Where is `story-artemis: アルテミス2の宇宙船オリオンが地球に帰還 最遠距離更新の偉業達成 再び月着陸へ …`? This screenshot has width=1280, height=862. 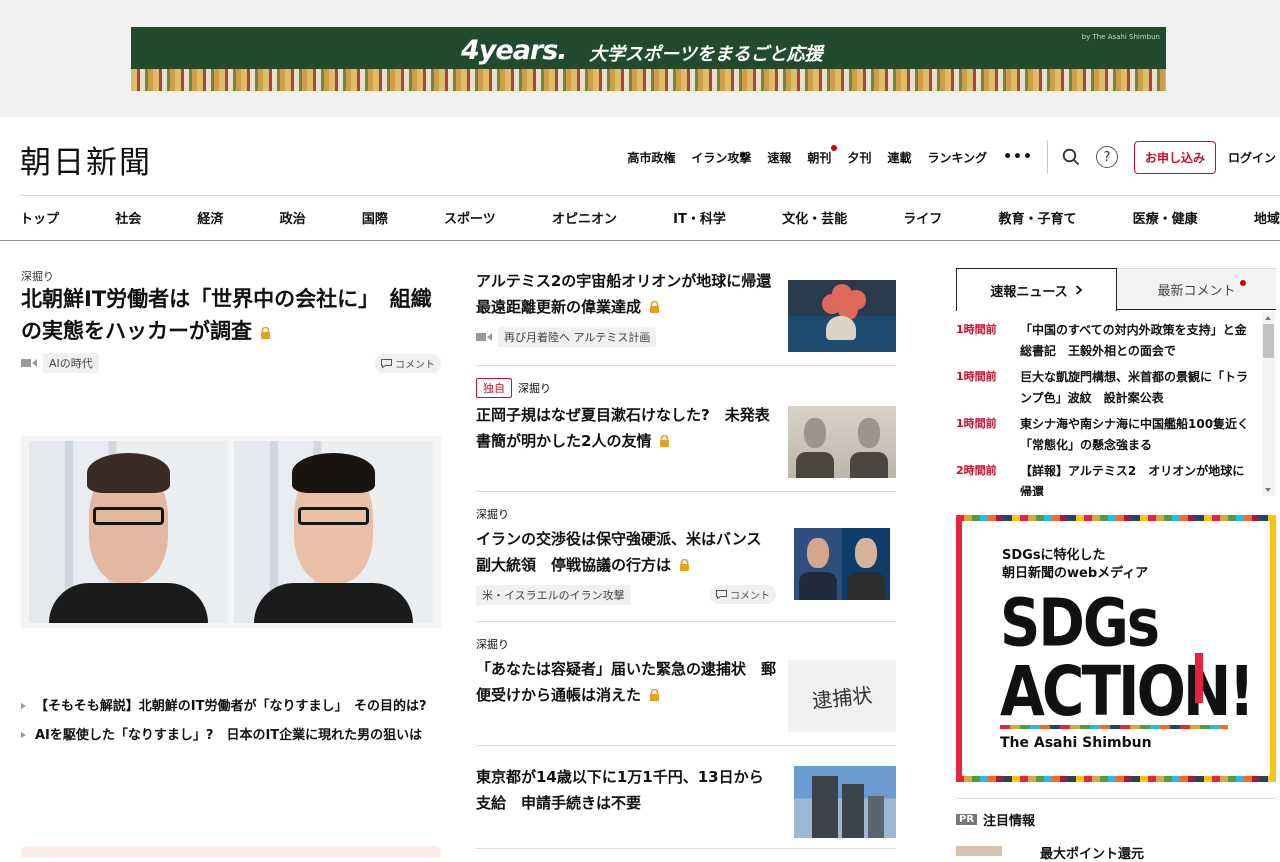
story-artemis: アルテミス2の宇宙船オリオンが地球に帰還 最遠距離更新の偉業達成 再び月着陸へ … is located at coordinates (686, 317).